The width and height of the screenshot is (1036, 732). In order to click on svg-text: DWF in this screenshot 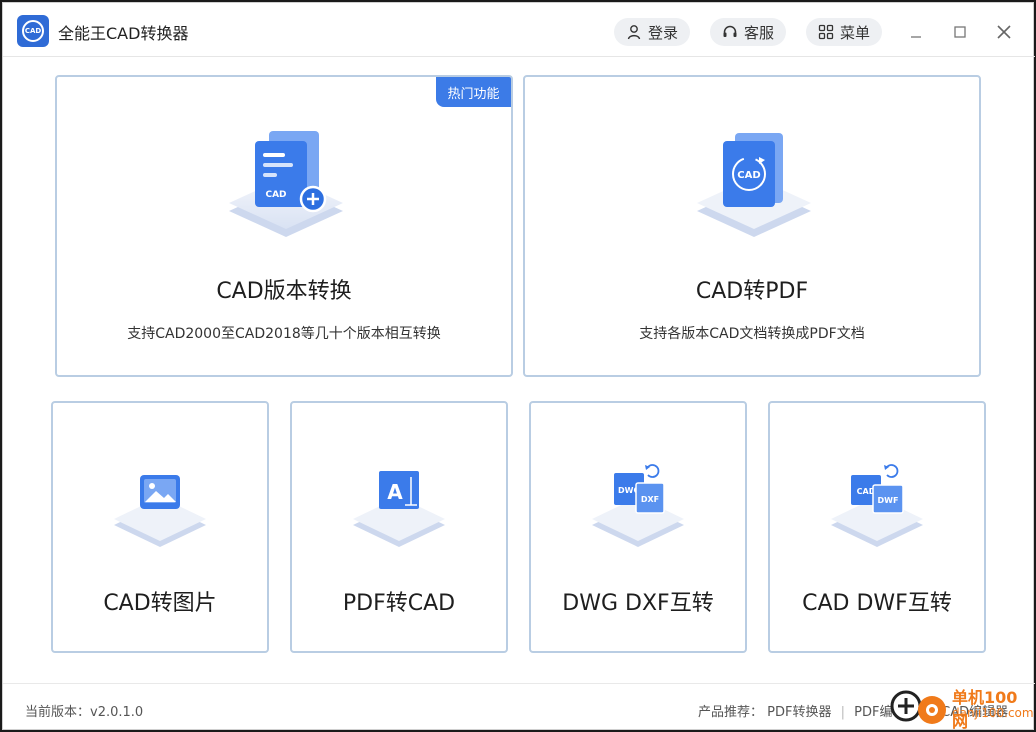, I will do `click(888, 500)`.